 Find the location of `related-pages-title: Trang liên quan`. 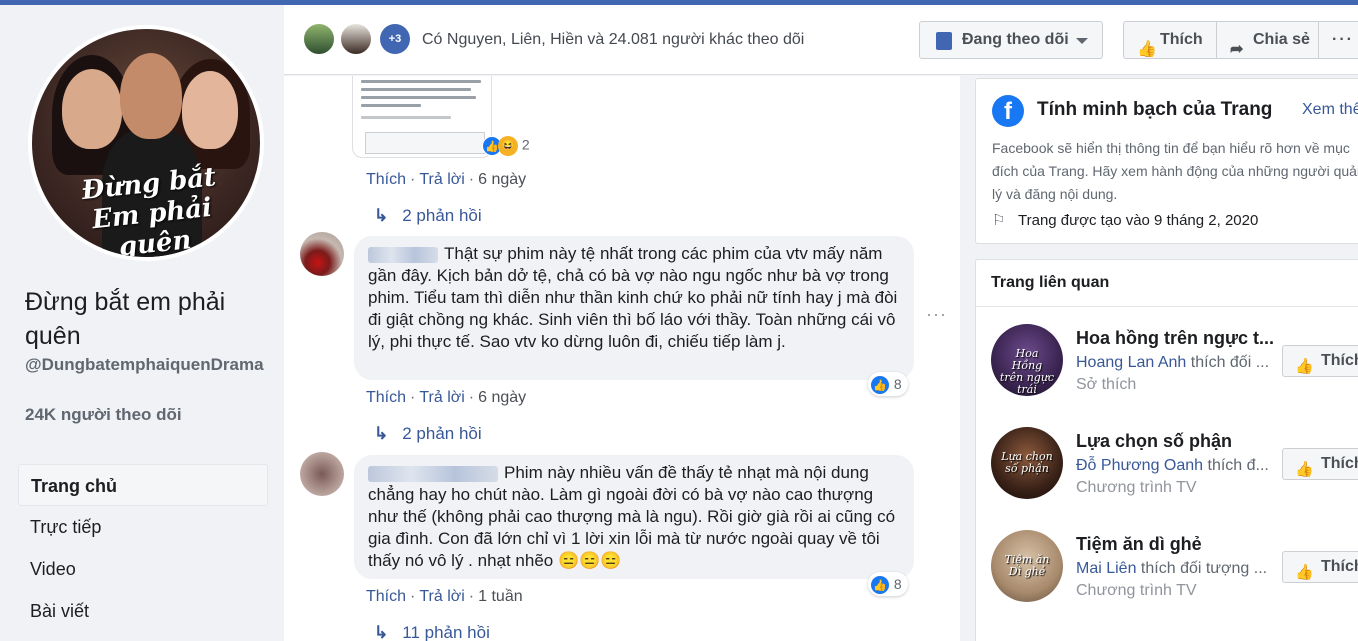

related-pages-title: Trang liên quan is located at coordinates (1050, 282).